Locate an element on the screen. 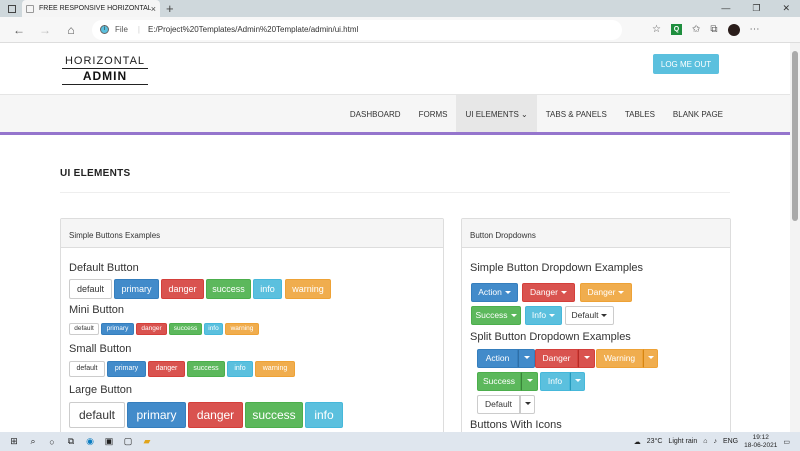 The image size is (800, 451). network-icon: ⌂ is located at coordinates (705, 441).